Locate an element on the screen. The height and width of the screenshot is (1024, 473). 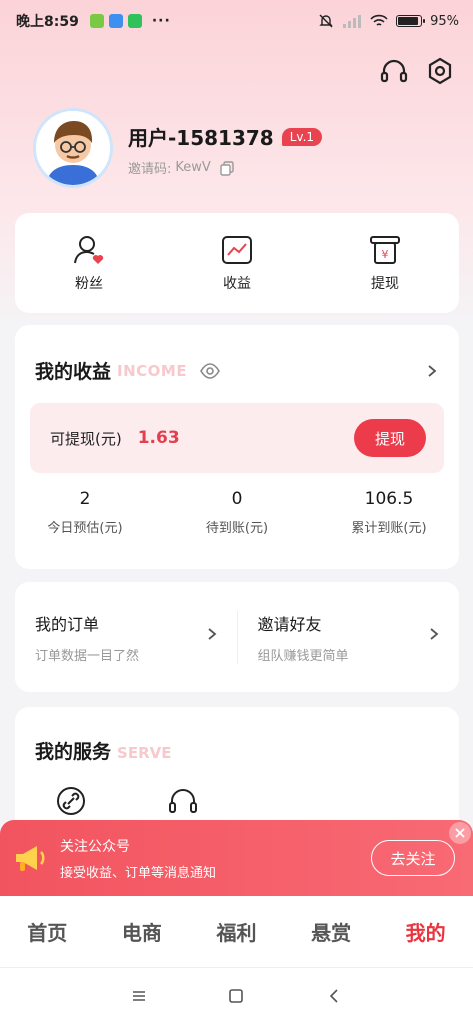
earnings-stats: 2 今日预估(元) 0 待到账(元) 106.5 累计到账(元) is located at coordinates (237, 512).